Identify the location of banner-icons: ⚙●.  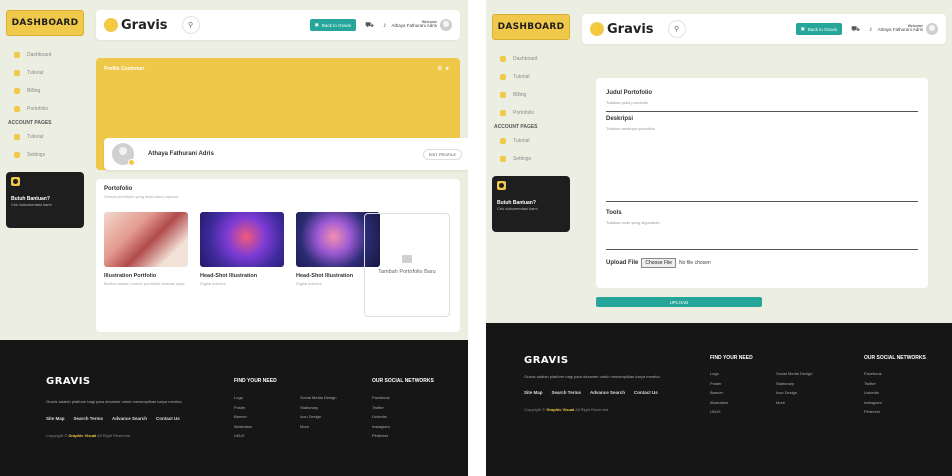
(444, 68).